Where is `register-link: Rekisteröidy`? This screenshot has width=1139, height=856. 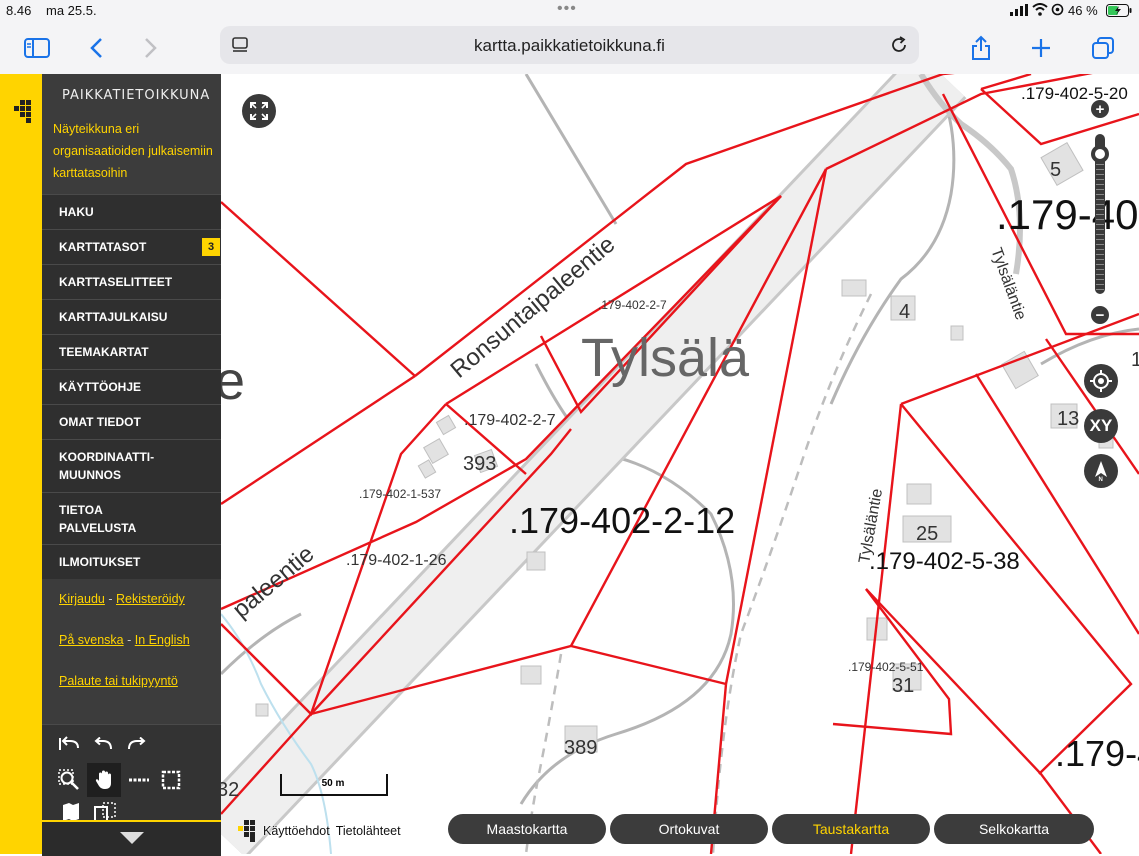 register-link: Rekisteröidy is located at coordinates (150, 599).